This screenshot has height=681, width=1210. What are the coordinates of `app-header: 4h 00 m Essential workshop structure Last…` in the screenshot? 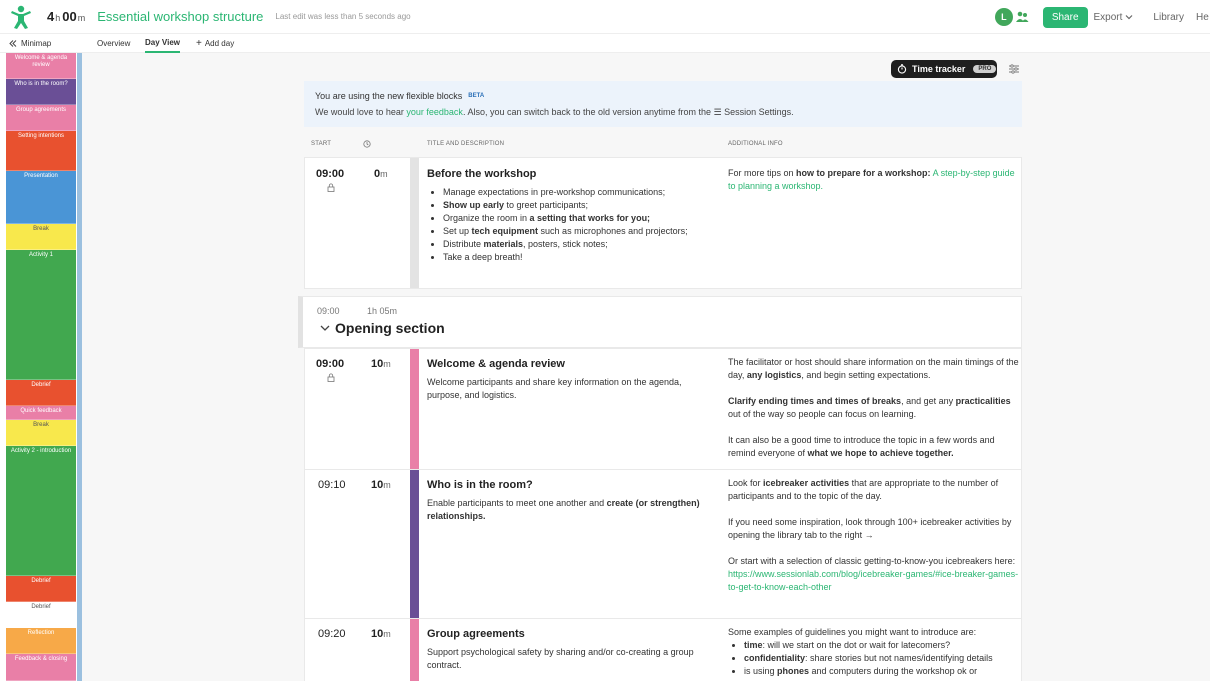 It's located at (605, 17).